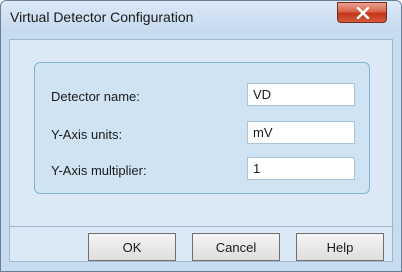 The width and height of the screenshot is (402, 272). Describe the element at coordinates (95, 96) in the screenshot. I see `detector-name-label: Detector name:` at that location.